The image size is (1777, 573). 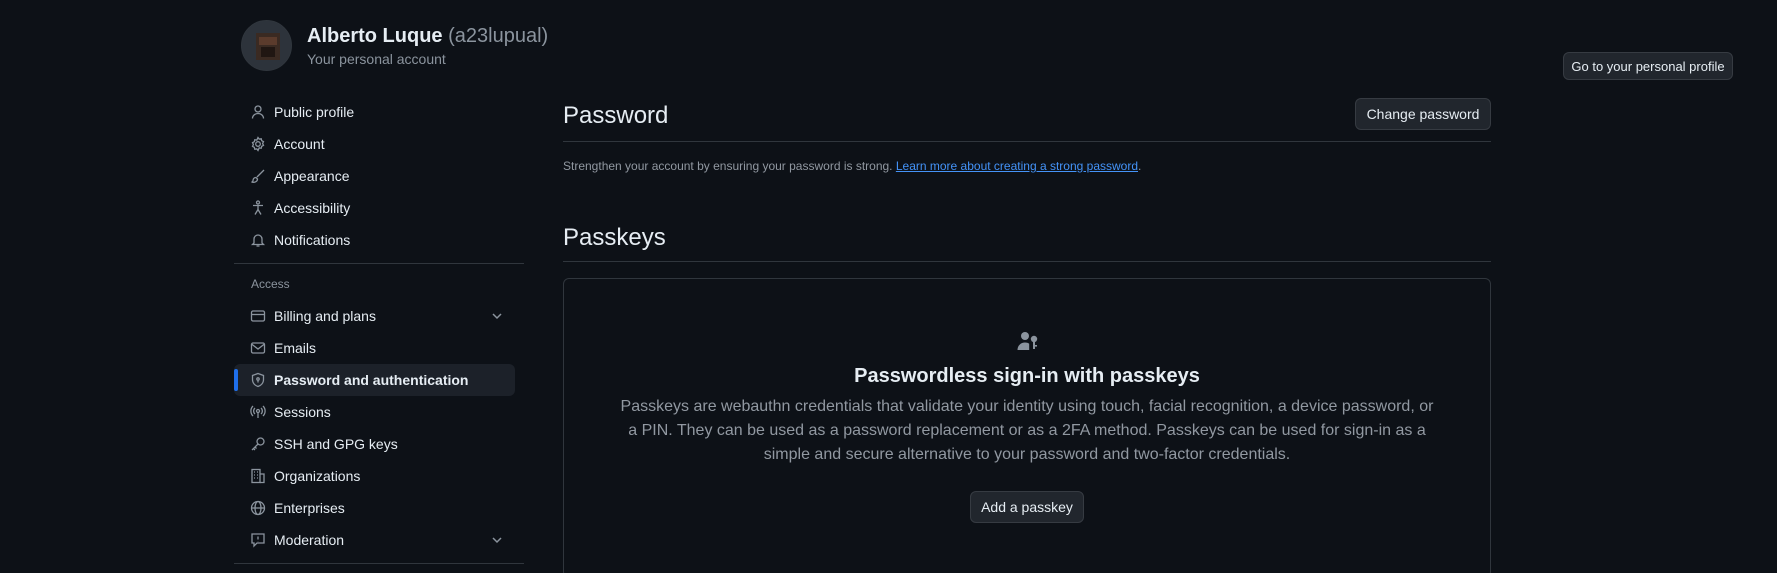 I want to click on account-subtitle: Your personal account, so click(x=376, y=59).